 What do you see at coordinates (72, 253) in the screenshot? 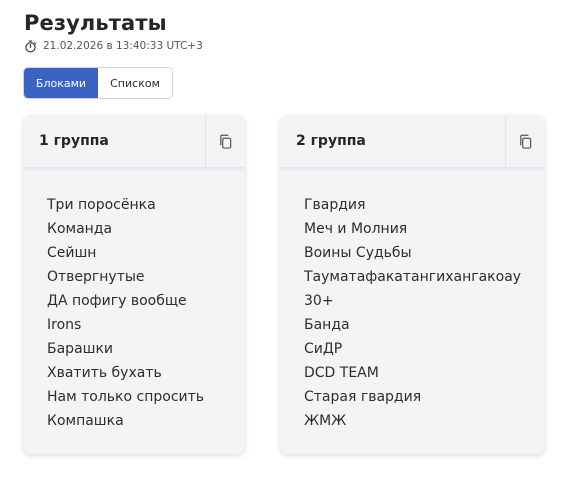
I see `team-item: Сейшн` at bounding box center [72, 253].